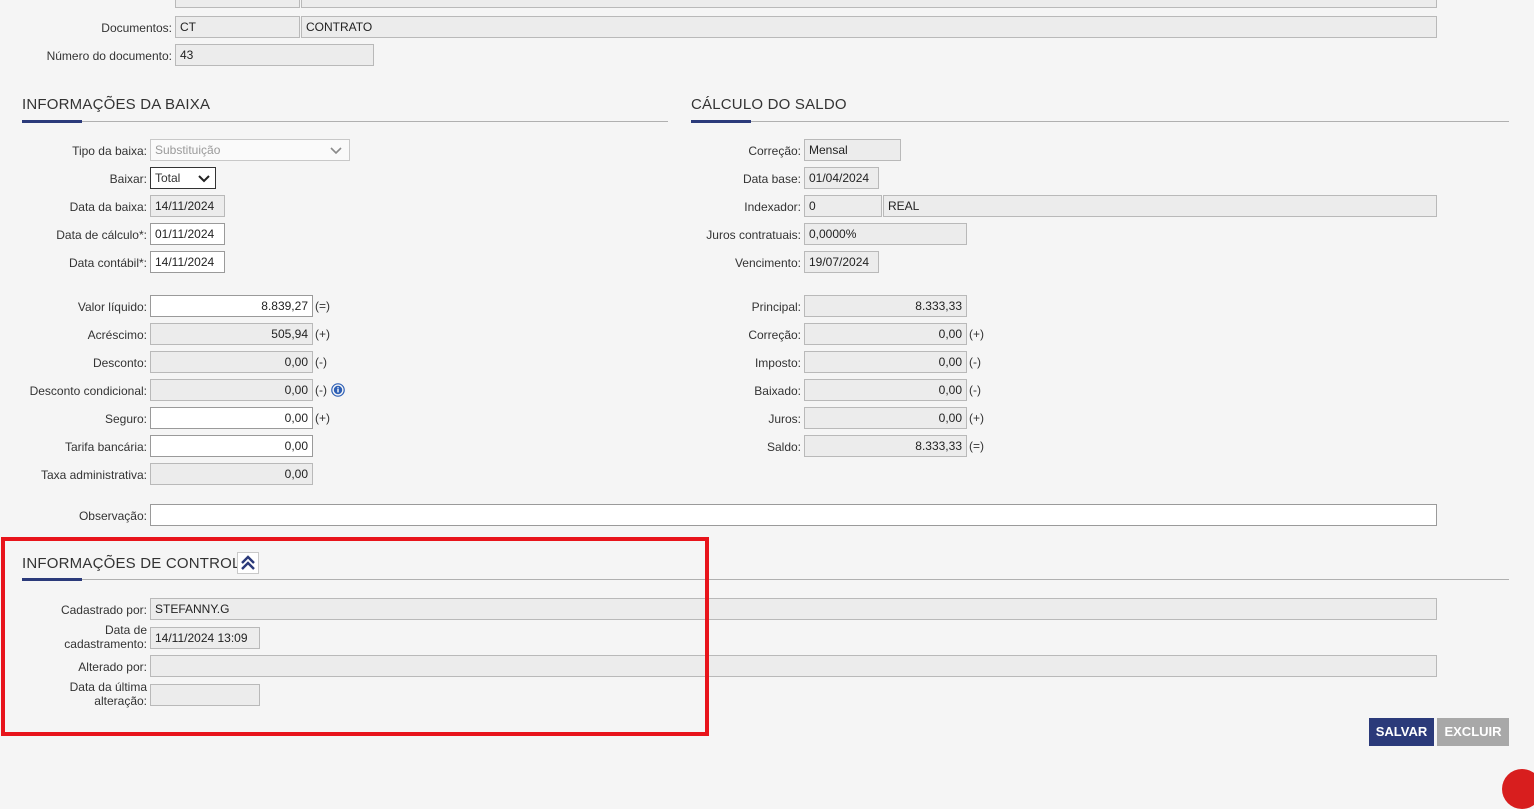  I want to click on indexador-code-field: 0, so click(843, 206).